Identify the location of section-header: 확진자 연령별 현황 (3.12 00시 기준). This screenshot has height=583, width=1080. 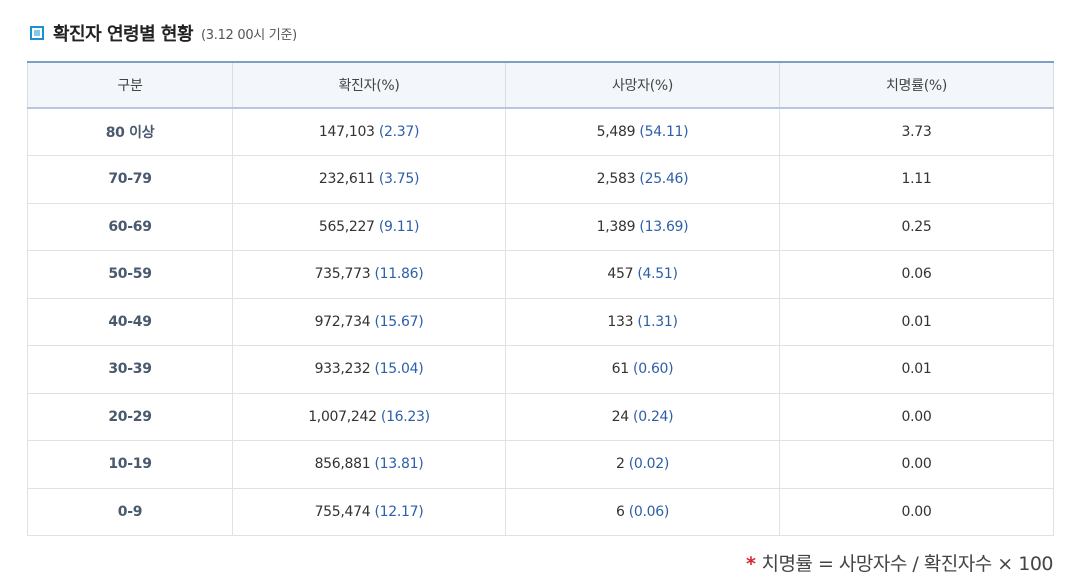
(163, 33).